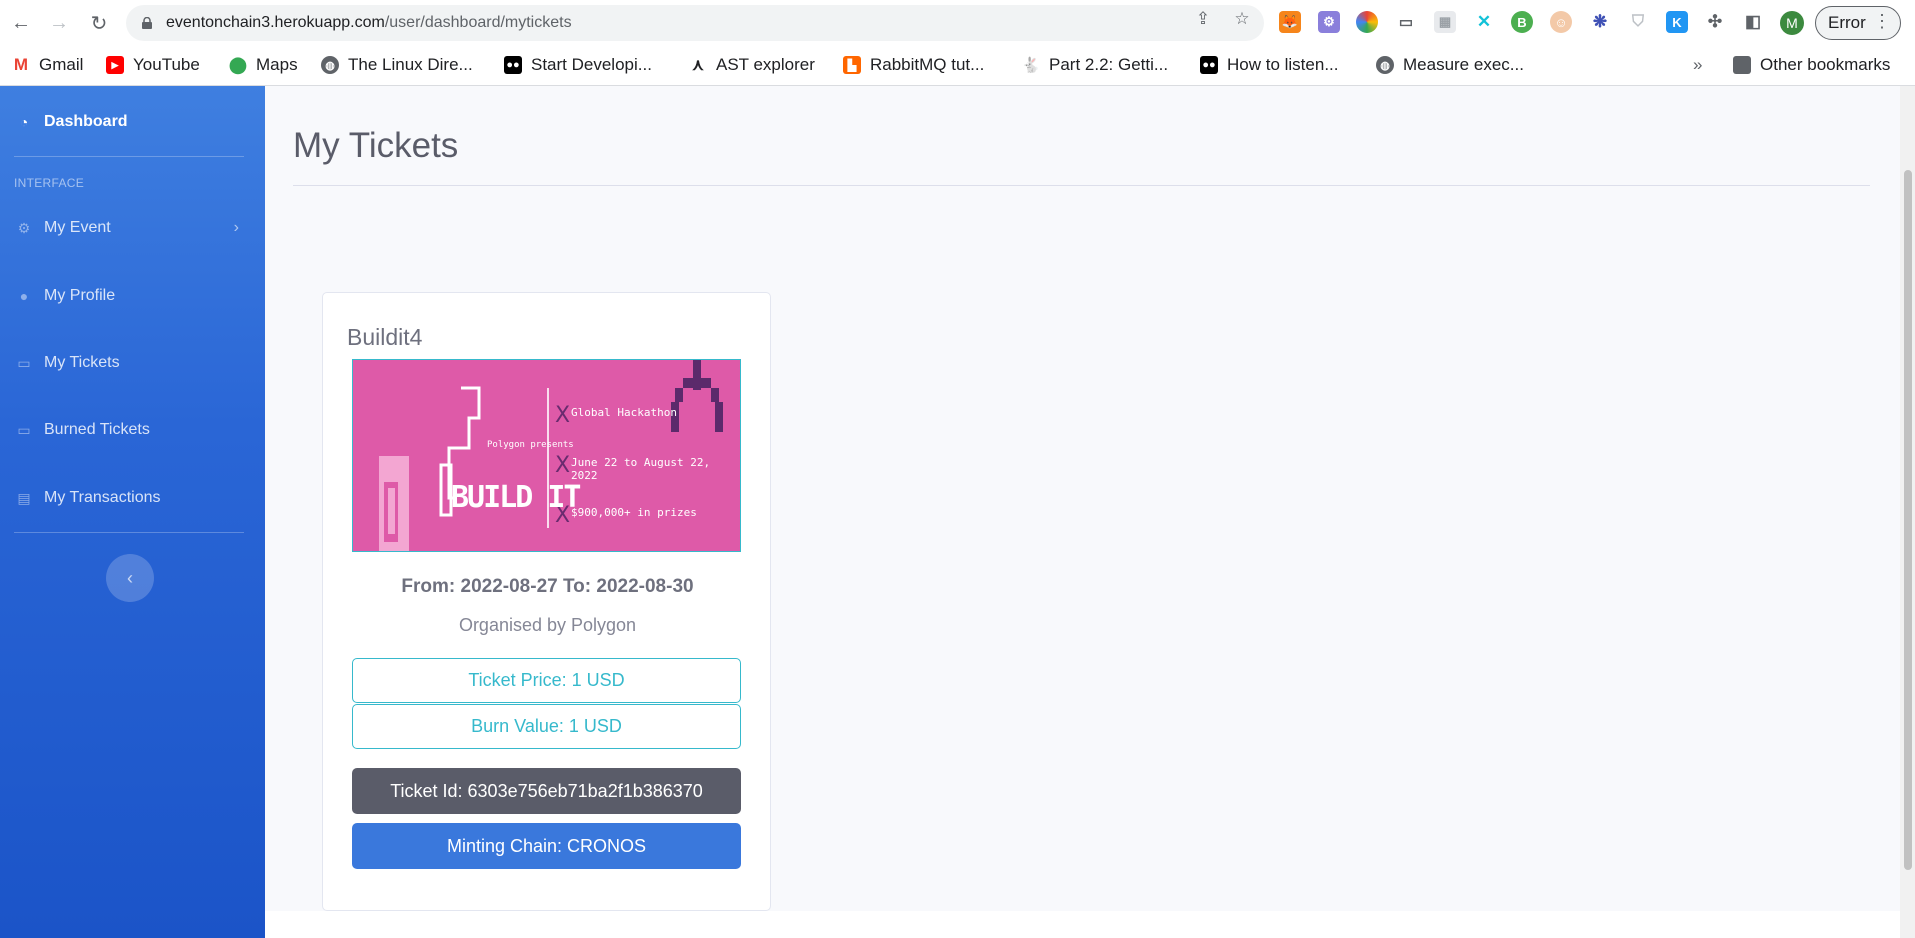 This screenshot has height=938, width=1915. Describe the element at coordinates (1811, 65) in the screenshot. I see `other-bookmarks-folder: Other bookmarks` at that location.